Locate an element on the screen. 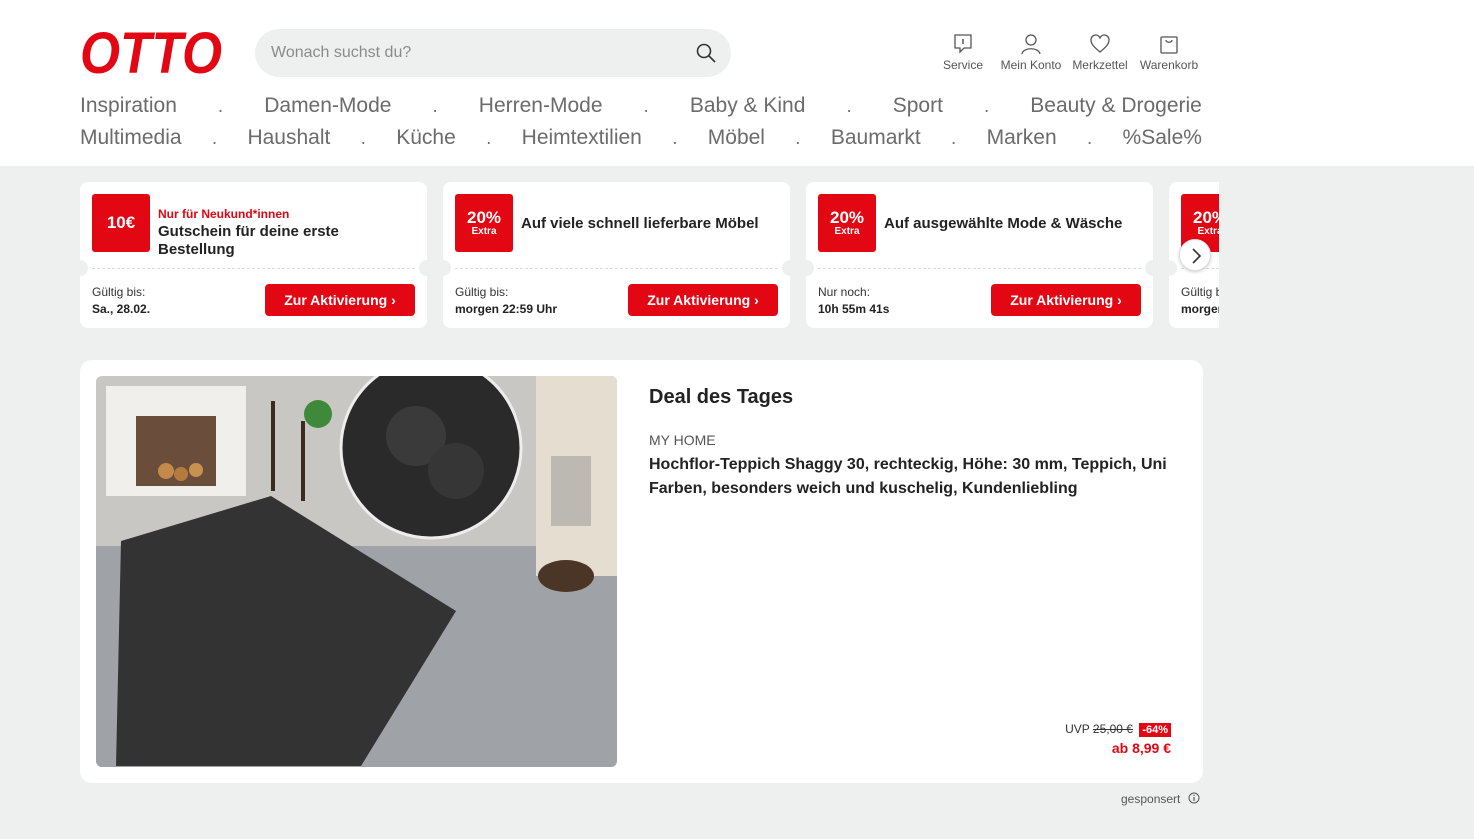  nav-item-marken: Marken is located at coordinates (1022, 138).